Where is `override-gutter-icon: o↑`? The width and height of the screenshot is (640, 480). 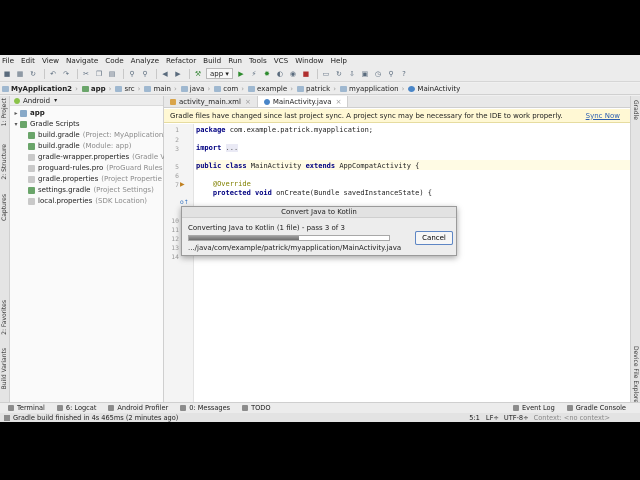
override-gutter-icon: o↑ is located at coordinates (184, 202).